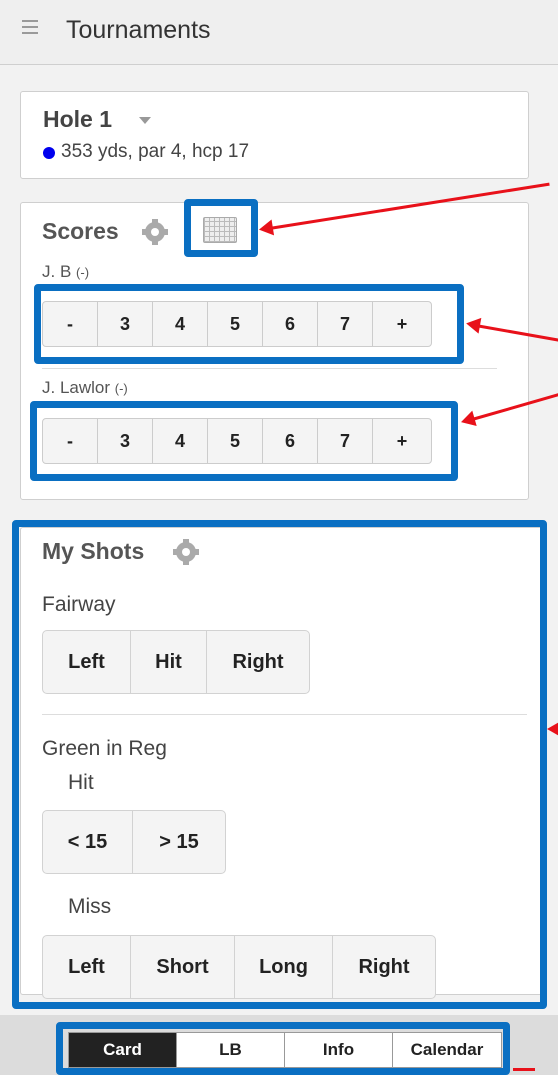  Describe the element at coordinates (447, 1050) in the screenshot. I see `tab-calendar: Calendar` at that location.